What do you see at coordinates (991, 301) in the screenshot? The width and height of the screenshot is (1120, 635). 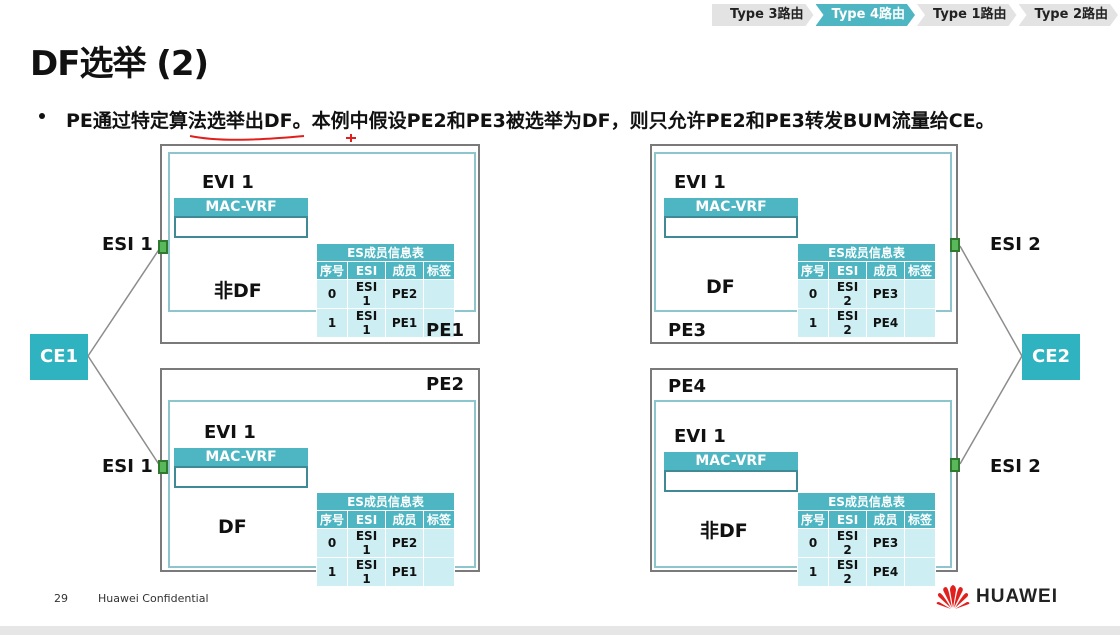 I see `link-ce2-pe3` at bounding box center [991, 301].